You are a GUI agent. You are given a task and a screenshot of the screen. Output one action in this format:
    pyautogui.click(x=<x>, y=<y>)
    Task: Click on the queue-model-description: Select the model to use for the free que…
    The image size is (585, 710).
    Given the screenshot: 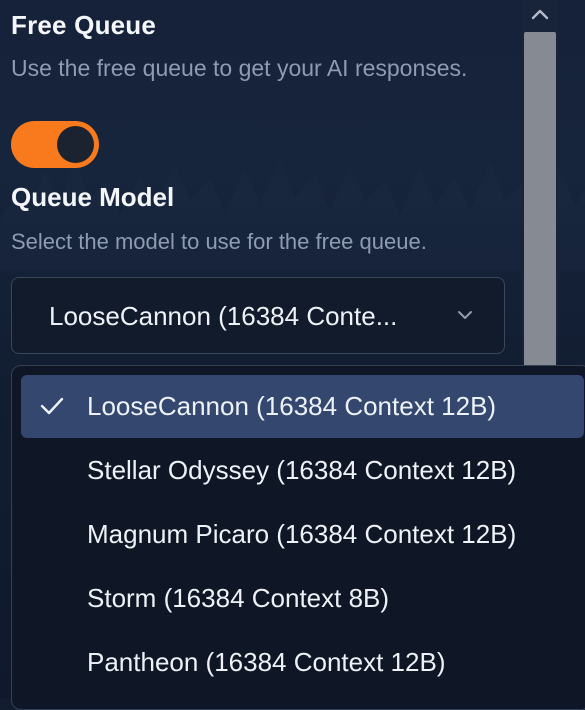 What is the action you would take?
    pyautogui.click(x=219, y=241)
    